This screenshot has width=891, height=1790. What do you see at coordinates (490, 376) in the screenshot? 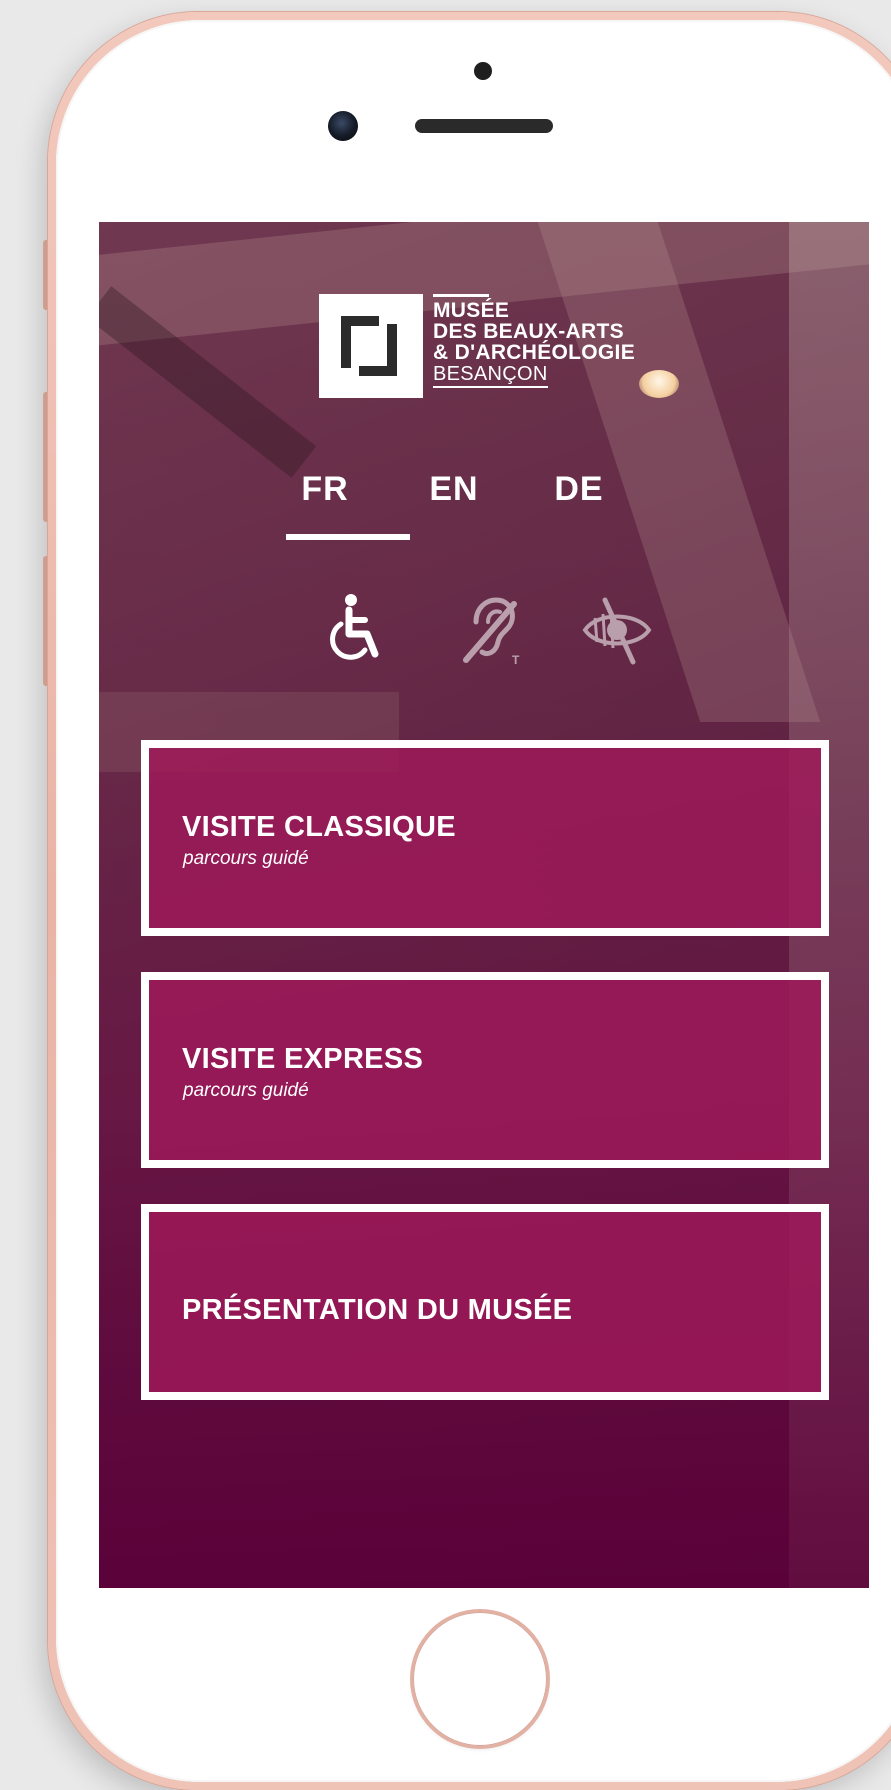
I see `logo-line-4: BESANÇON` at bounding box center [490, 376].